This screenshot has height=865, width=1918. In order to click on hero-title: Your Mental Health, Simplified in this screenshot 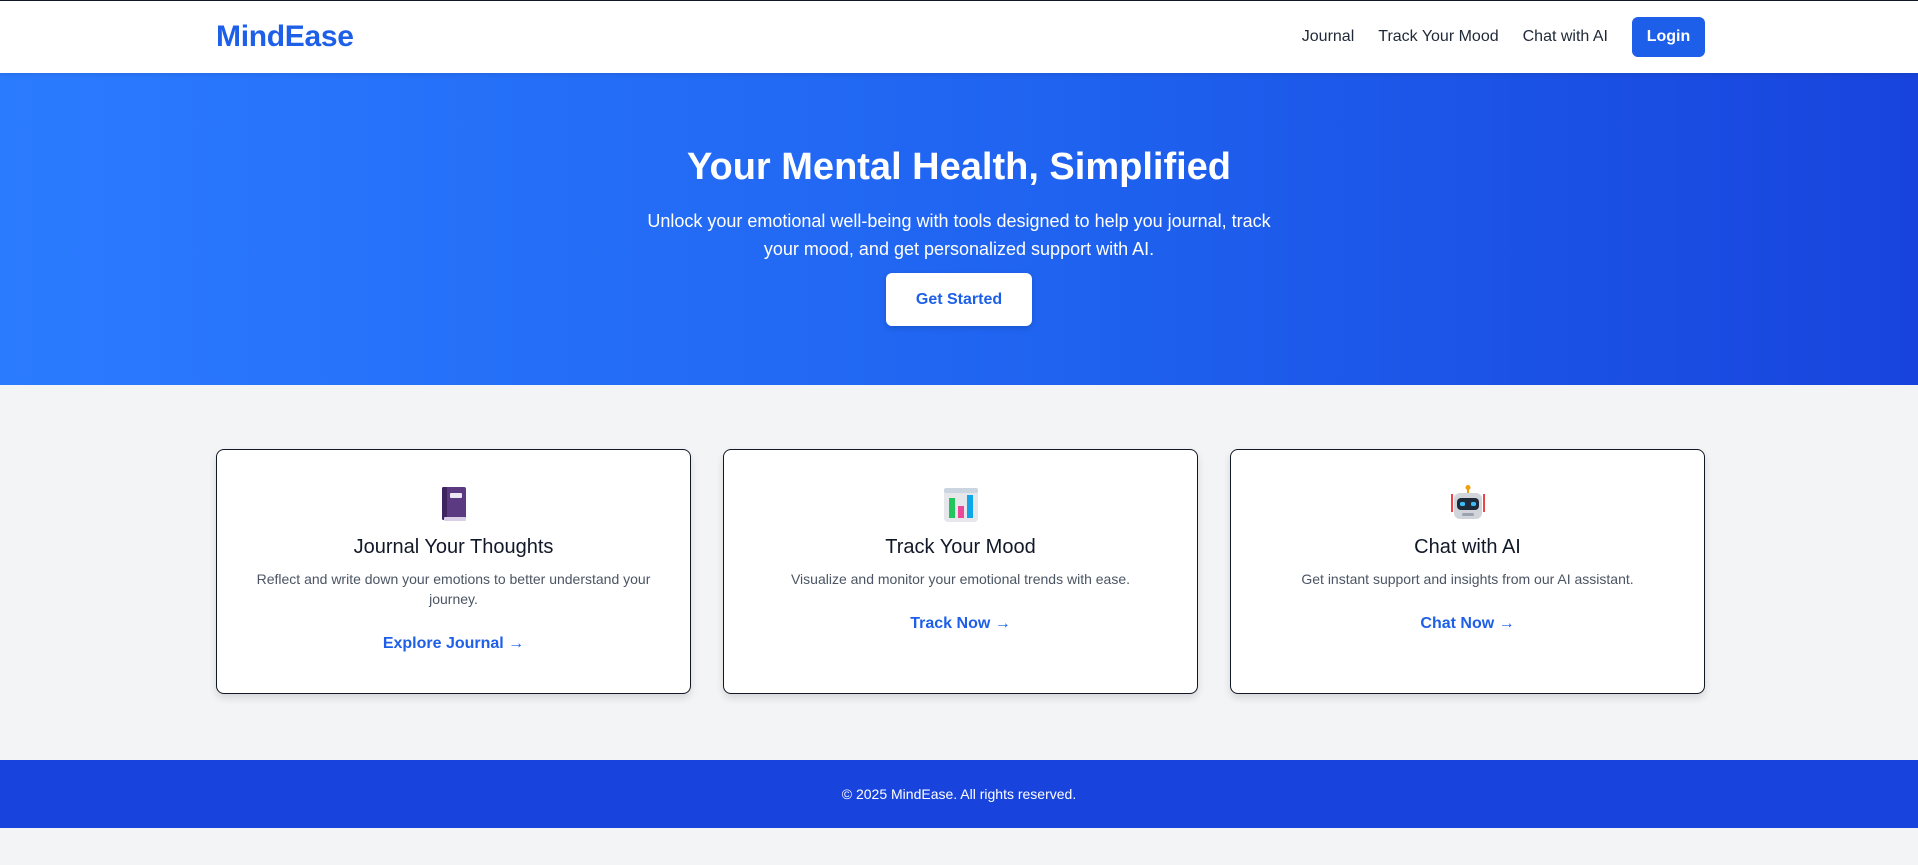, I will do `click(959, 167)`.